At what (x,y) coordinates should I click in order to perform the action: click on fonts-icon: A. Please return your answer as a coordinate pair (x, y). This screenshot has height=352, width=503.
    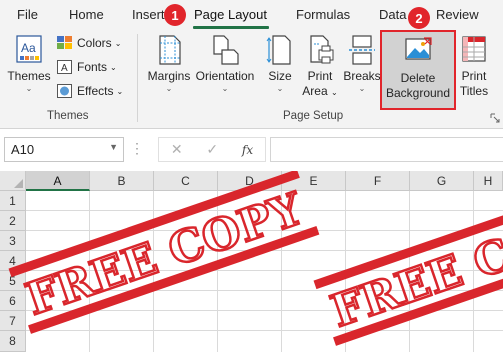
    Looking at the image, I should click on (64, 67).